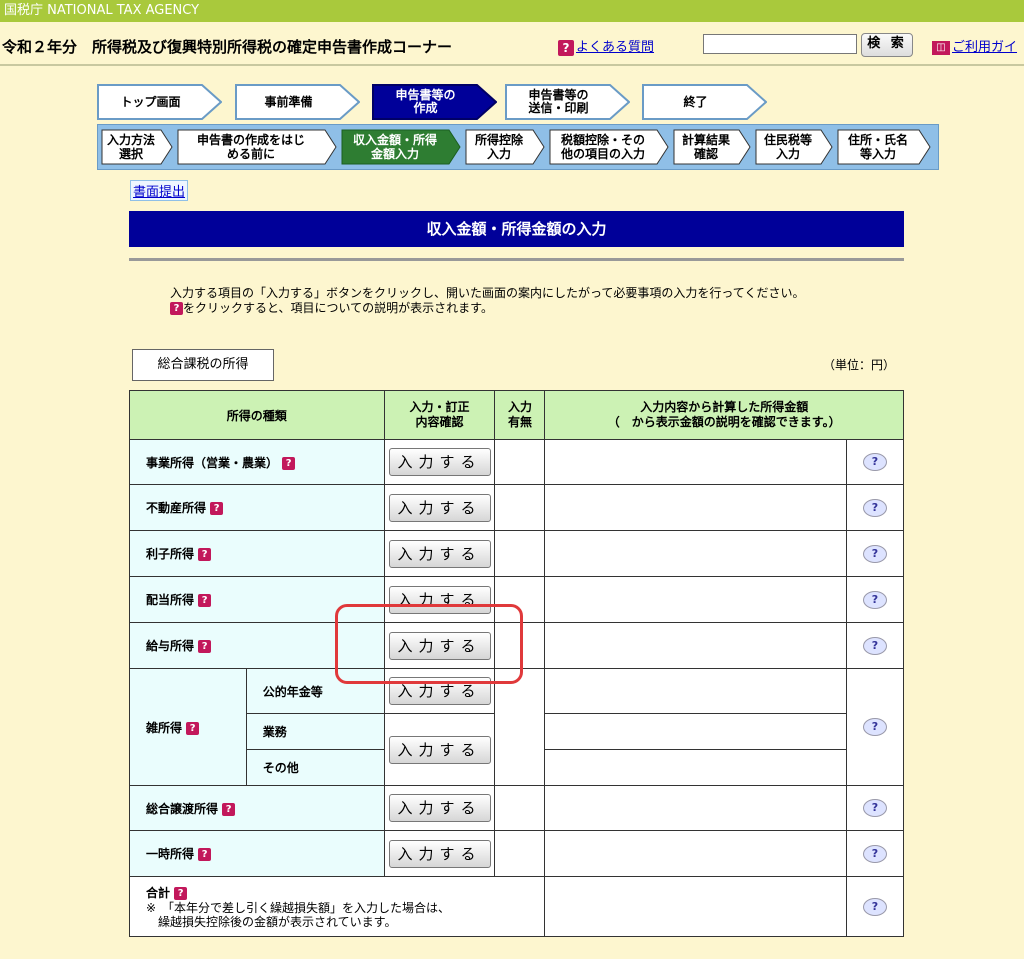 The width and height of the screenshot is (1024, 959). What do you see at coordinates (780, 44) in the screenshot?
I see `search-input` at bounding box center [780, 44].